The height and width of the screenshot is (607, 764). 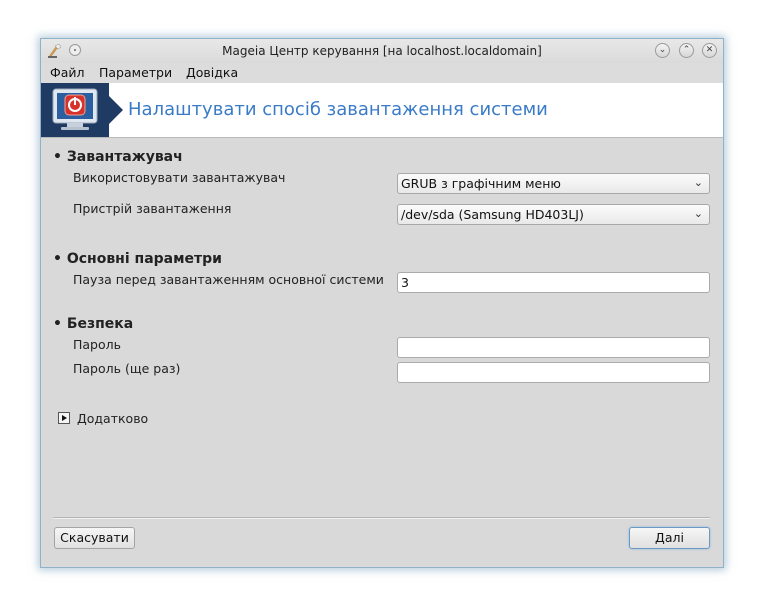 I want to click on next-button: Далі, so click(x=669, y=538).